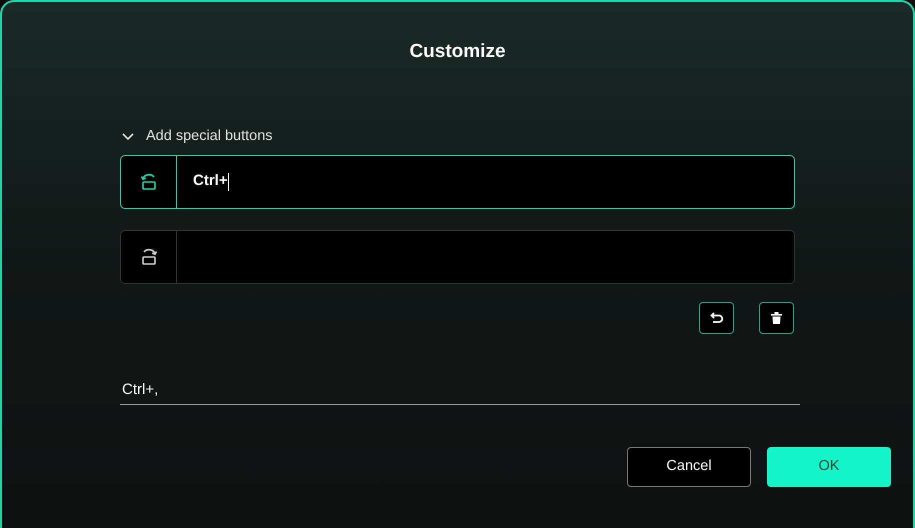 The image size is (915, 528). I want to click on delete-button, so click(776, 318).